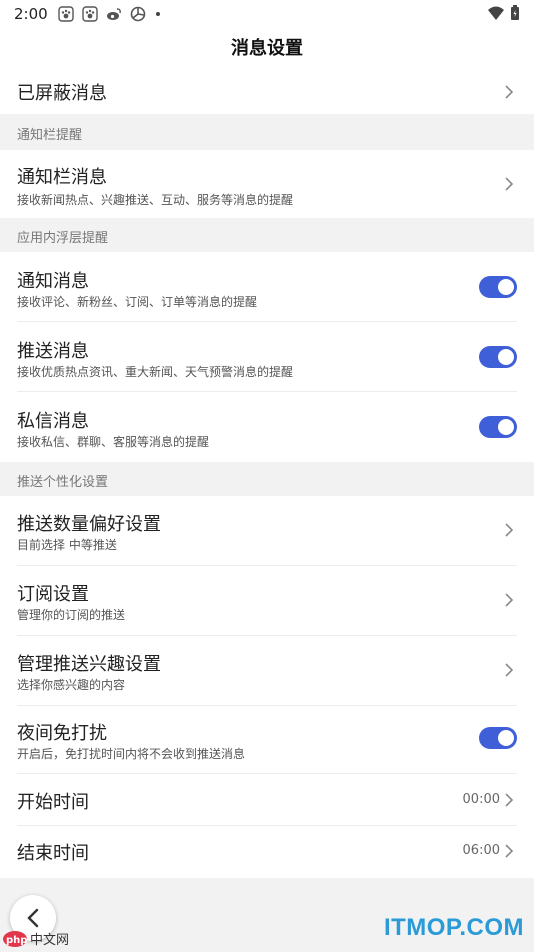 This screenshot has width=534, height=952. Describe the element at coordinates (16, 940) in the screenshot. I see `svg-text: php` at that location.